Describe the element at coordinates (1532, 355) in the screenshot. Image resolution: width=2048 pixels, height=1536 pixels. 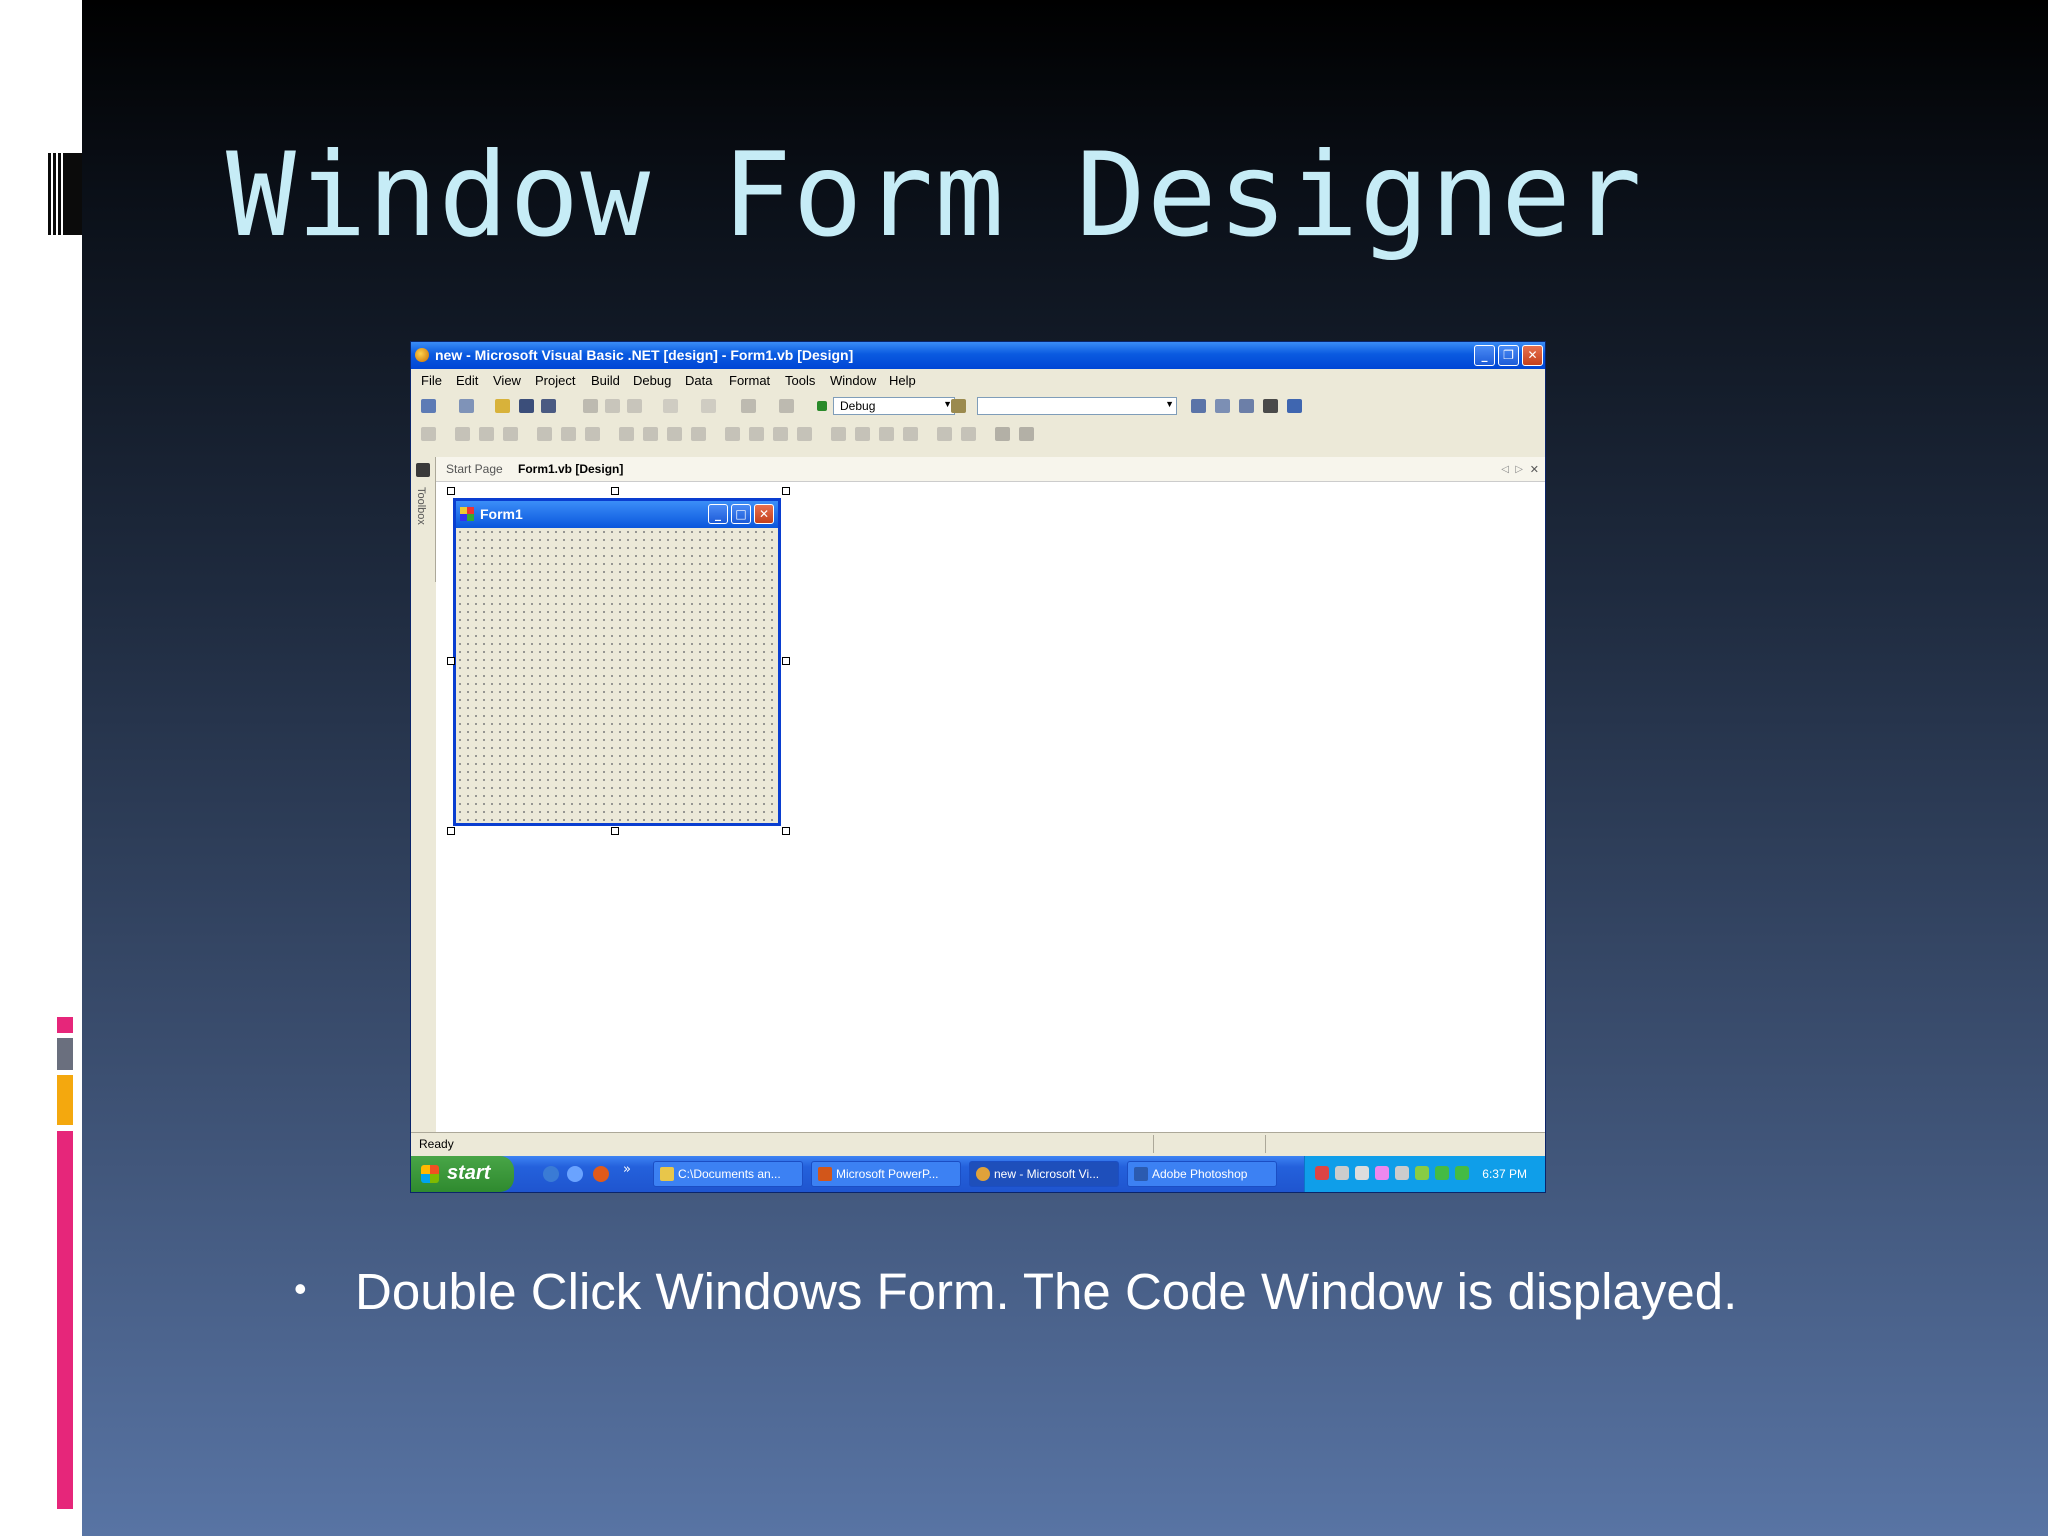
I see `close-button: ✕` at that location.